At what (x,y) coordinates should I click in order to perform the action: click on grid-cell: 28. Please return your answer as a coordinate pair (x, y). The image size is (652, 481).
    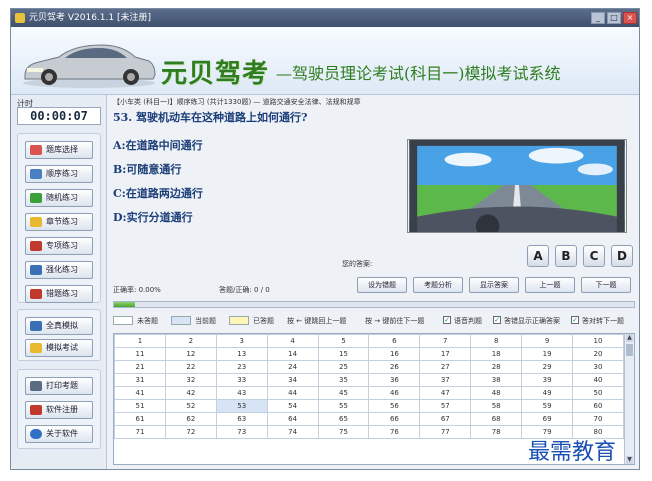
    Looking at the image, I should click on (496, 367).